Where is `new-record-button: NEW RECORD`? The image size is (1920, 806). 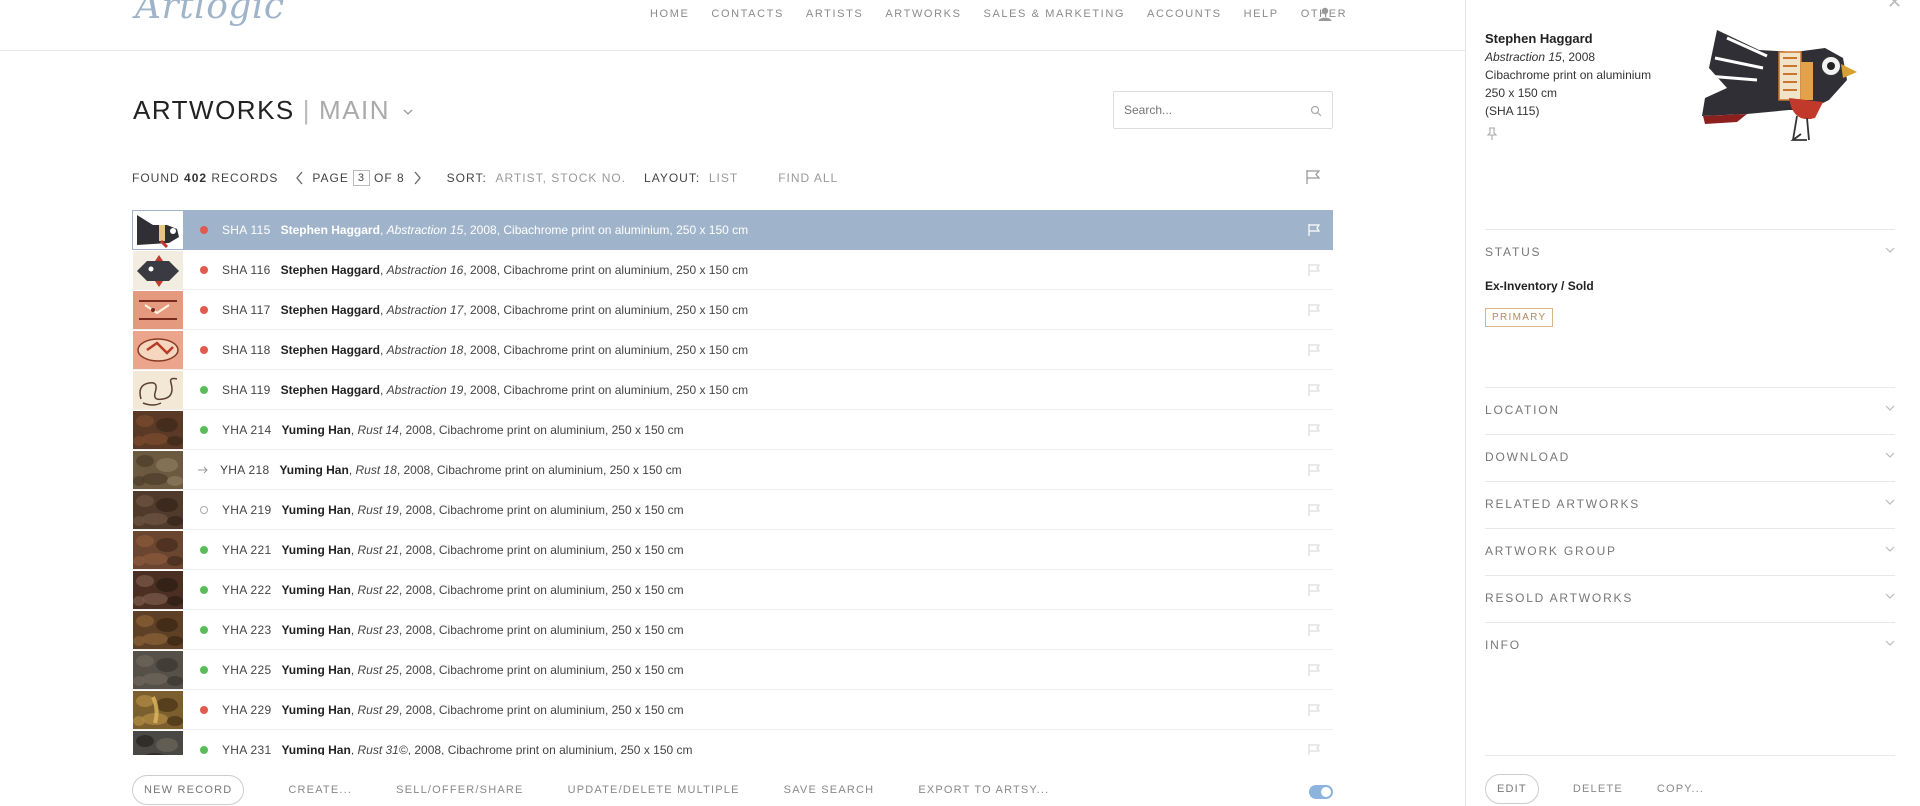
new-record-button: NEW RECORD is located at coordinates (188, 790).